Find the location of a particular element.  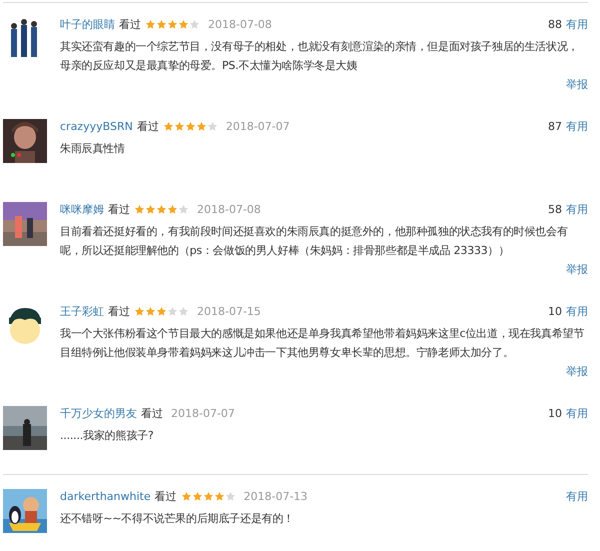

comment-text: 还不错呀~~不得不说芒果的后期底子还是有的！ is located at coordinates (178, 519).